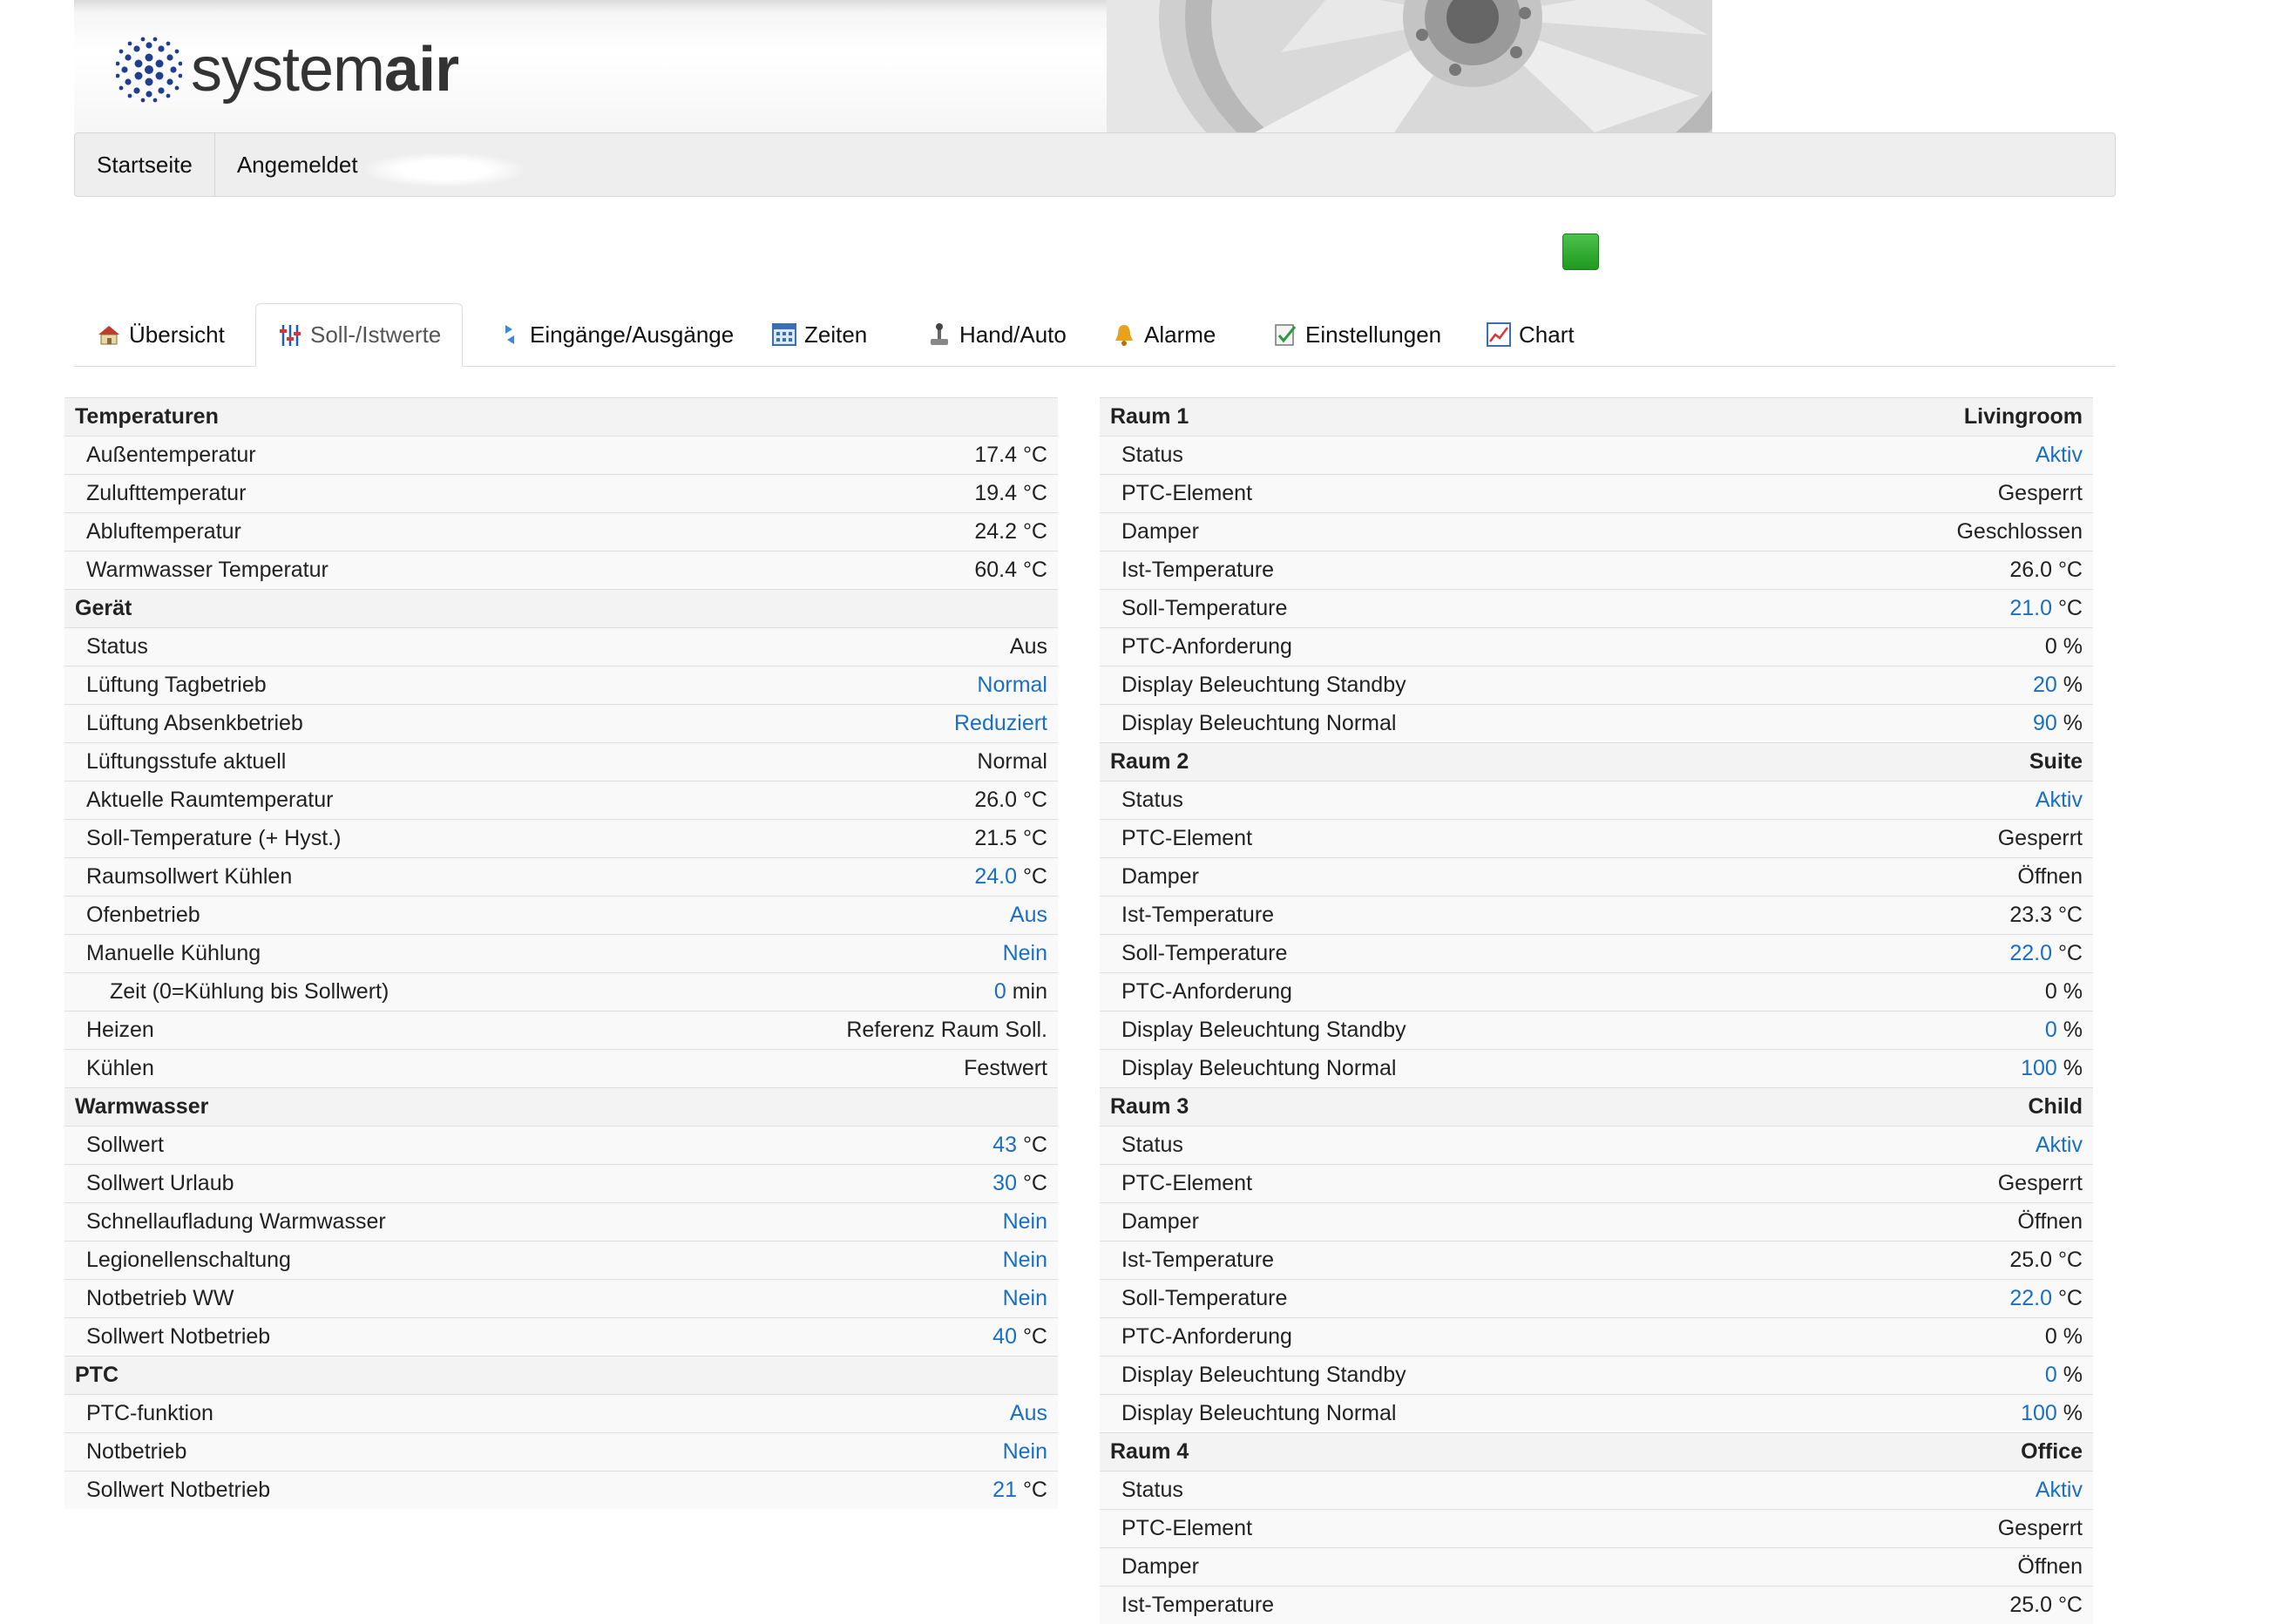 The height and width of the screenshot is (1624, 2283). I want to click on row-label: Warmwasser, so click(142, 1106).